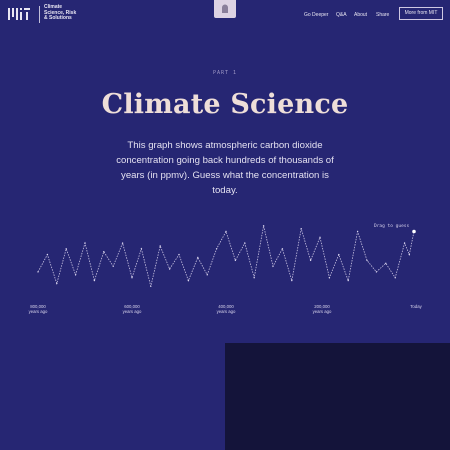 The width and height of the screenshot is (450, 450). I want to click on mit-logo, so click(19, 14).